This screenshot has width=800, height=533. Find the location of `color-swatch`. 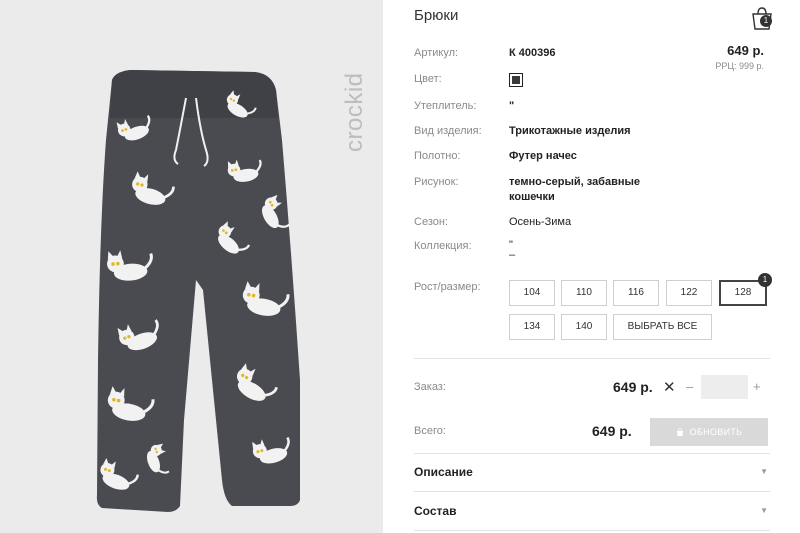

color-swatch is located at coordinates (516, 80).